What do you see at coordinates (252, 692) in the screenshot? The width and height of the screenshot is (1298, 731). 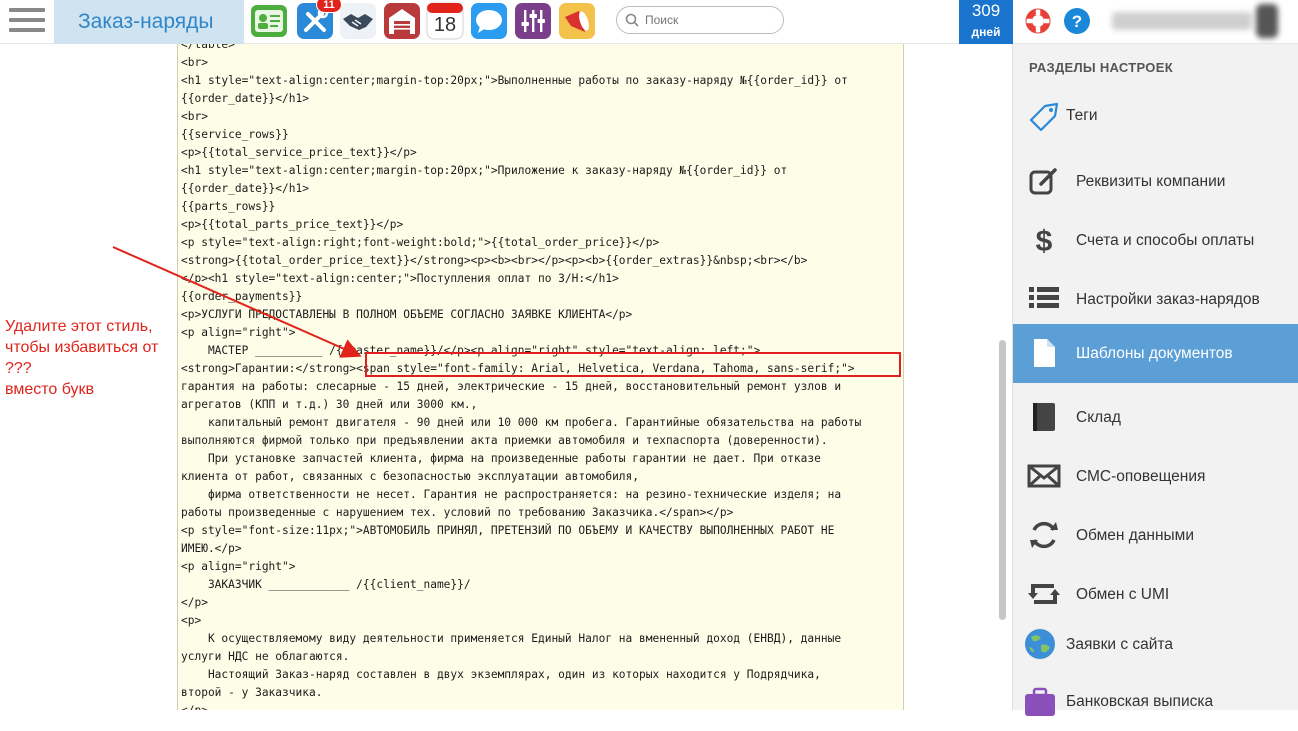 I see `code-line: второй - у Заказчика.` at bounding box center [252, 692].